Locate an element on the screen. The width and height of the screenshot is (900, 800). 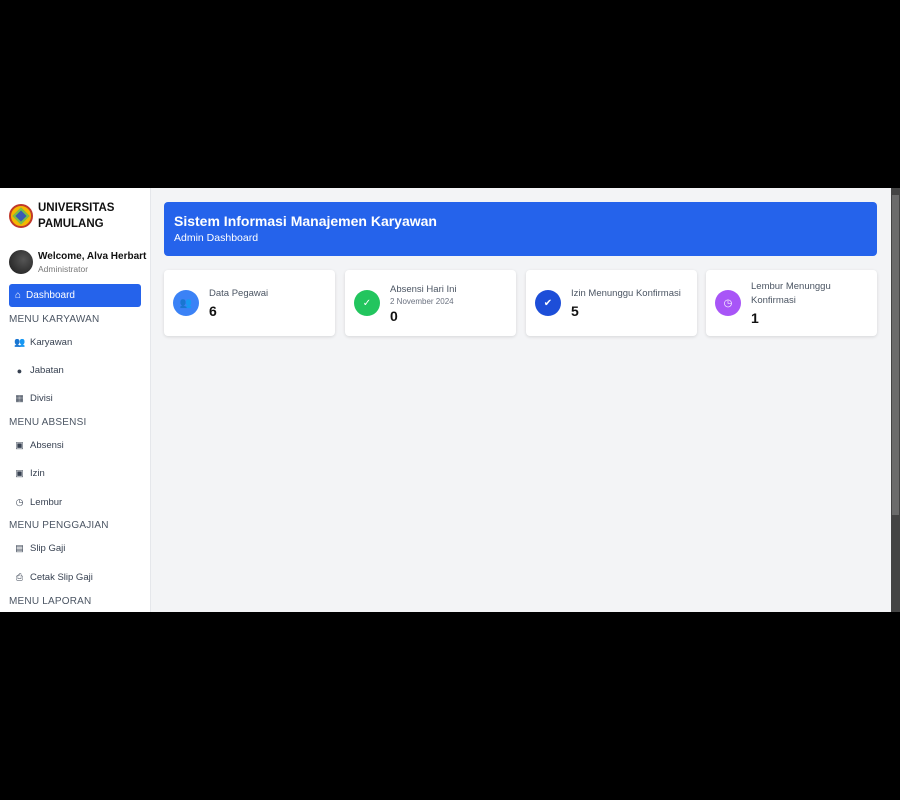
sidebar-item-divisi: ▦ Divisi is located at coordinates (33, 398).